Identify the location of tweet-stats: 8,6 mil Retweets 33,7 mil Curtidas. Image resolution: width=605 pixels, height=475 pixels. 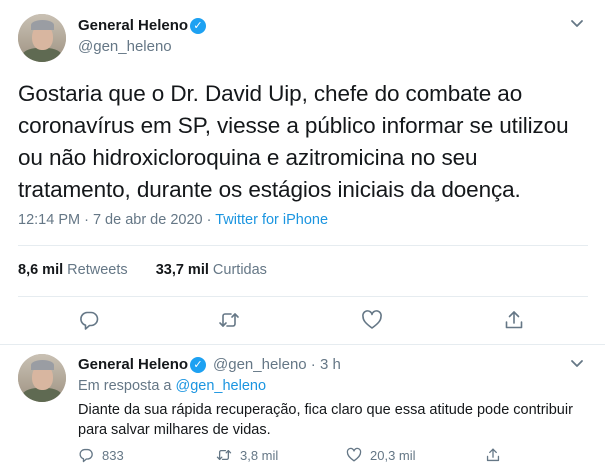
(142, 270).